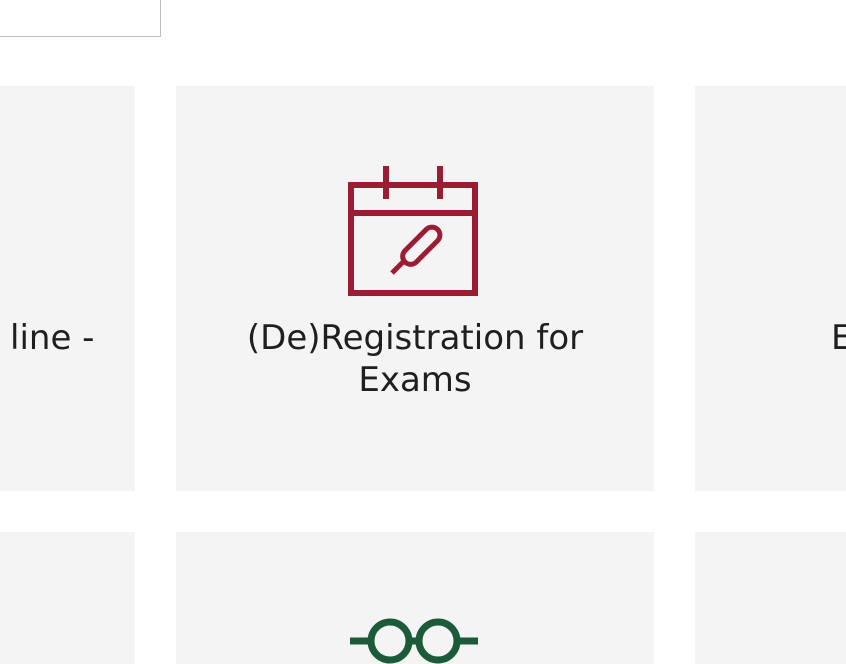  What do you see at coordinates (52, 338) in the screenshot?
I see `tile-left-row1-label: line -` at bounding box center [52, 338].